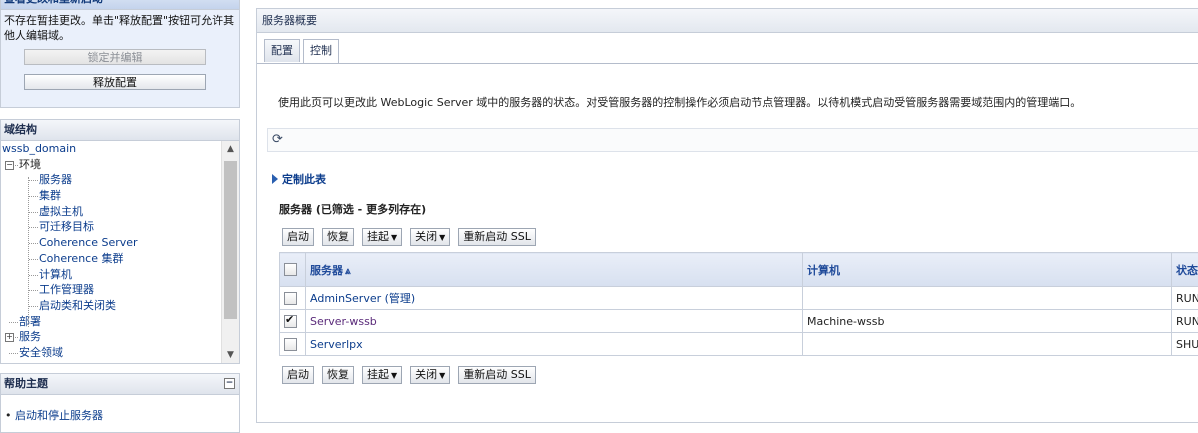  What do you see at coordinates (111, 243) in the screenshot?
I see `tree-item-coherence-server: Coherence Server` at bounding box center [111, 243].